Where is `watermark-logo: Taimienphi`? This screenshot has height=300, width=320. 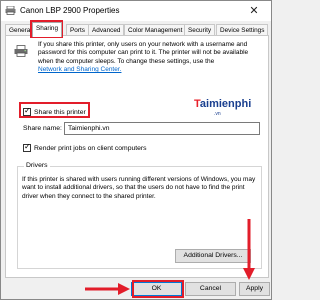 watermark-logo: Taimienphi is located at coordinates (223, 104).